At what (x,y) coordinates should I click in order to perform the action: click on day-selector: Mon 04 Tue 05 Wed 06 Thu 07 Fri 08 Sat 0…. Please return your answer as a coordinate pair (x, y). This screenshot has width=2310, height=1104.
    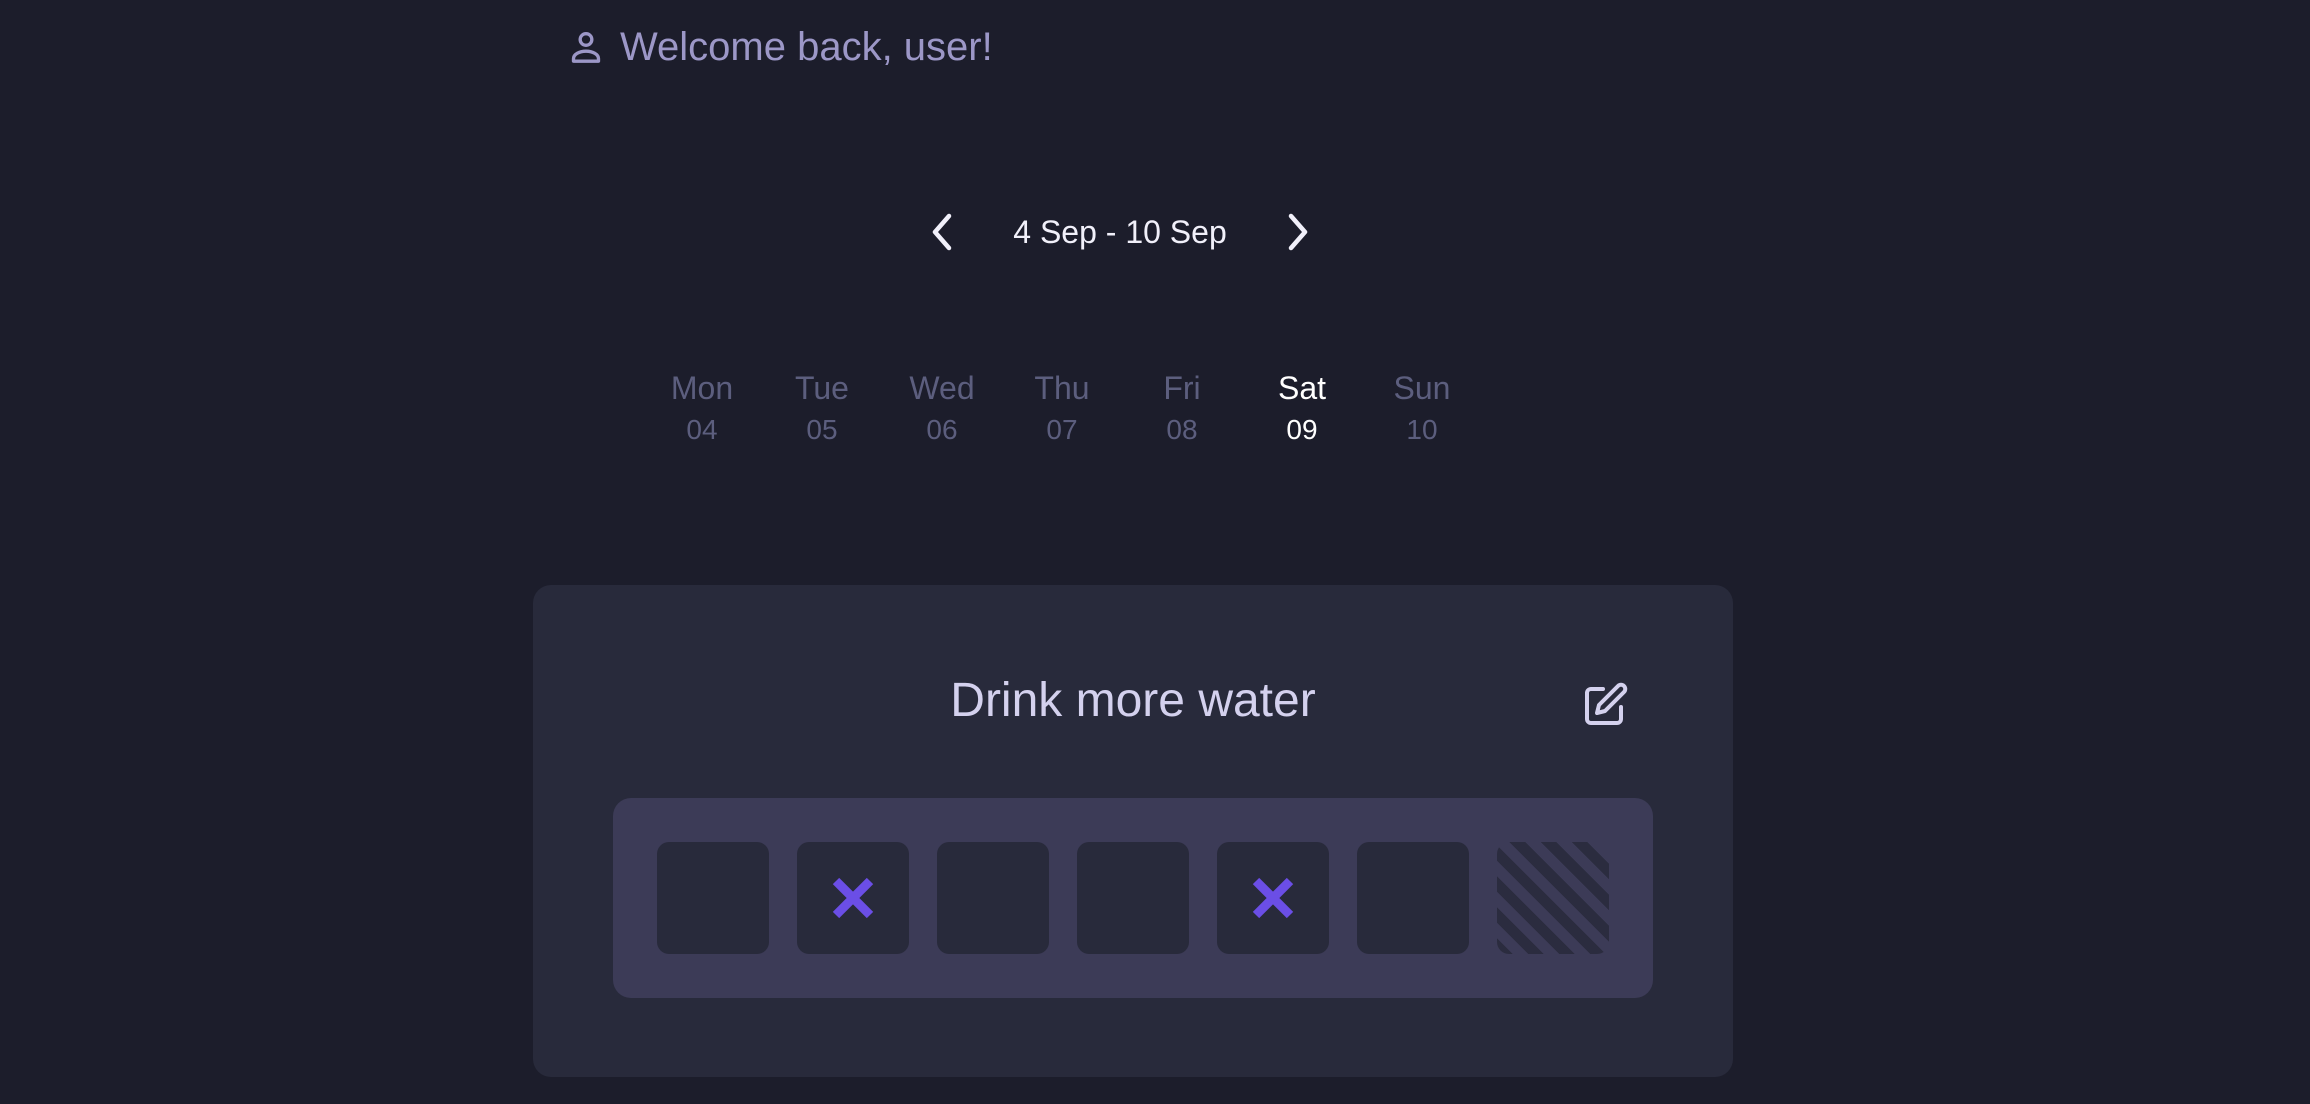
    Looking at the image, I should click on (1062, 408).